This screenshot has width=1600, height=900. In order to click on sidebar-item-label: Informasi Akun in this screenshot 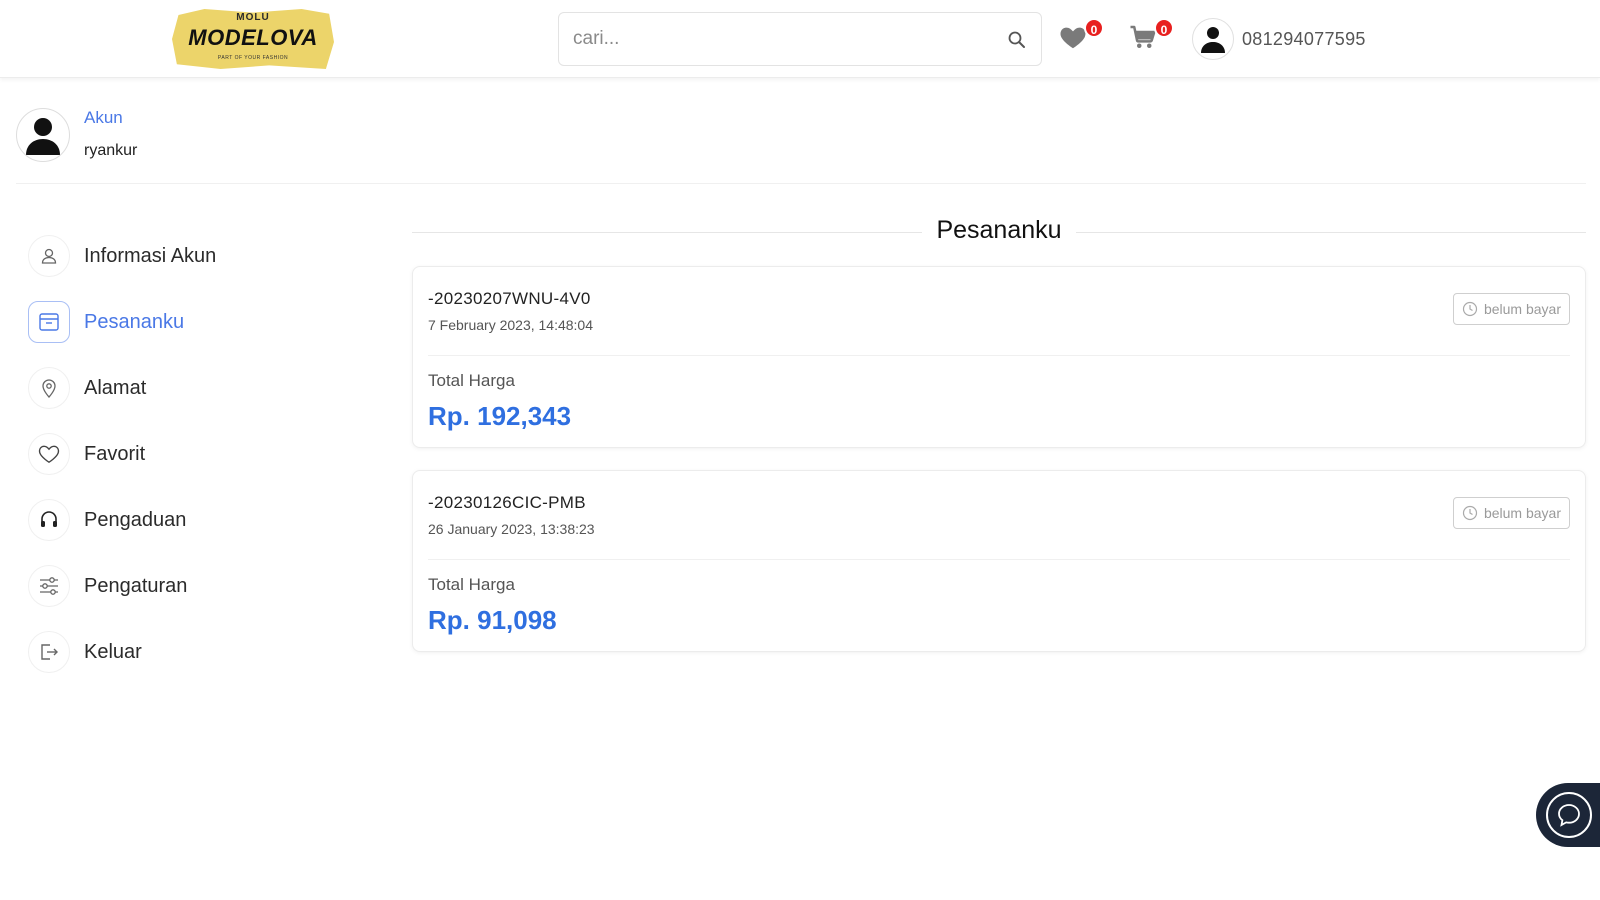, I will do `click(150, 255)`.